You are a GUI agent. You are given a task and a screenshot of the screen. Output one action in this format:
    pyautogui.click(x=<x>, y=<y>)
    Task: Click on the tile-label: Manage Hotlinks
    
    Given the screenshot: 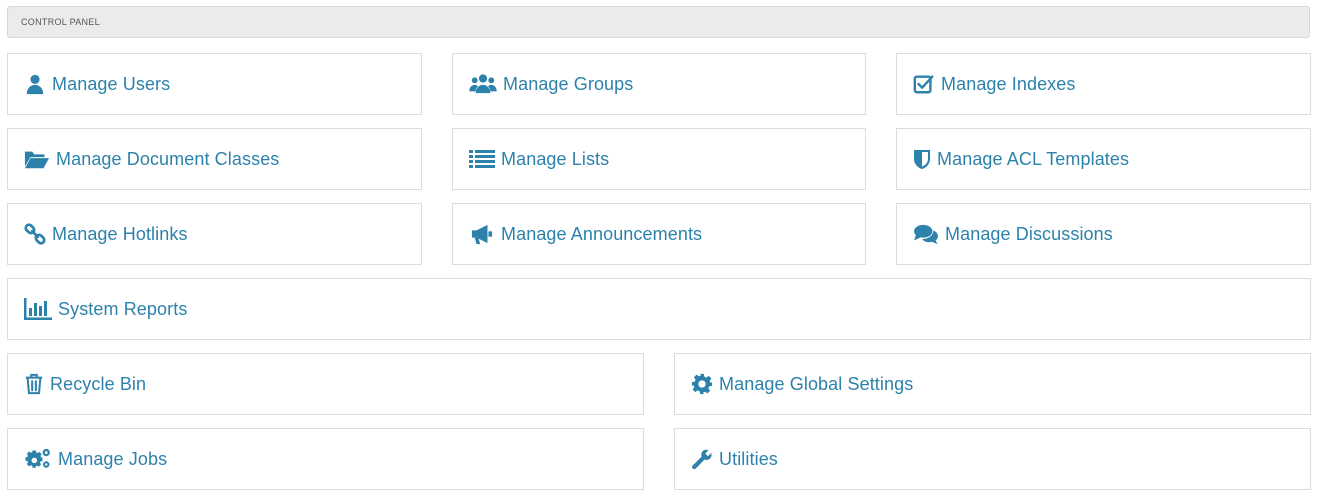 What is the action you would take?
    pyautogui.click(x=120, y=233)
    